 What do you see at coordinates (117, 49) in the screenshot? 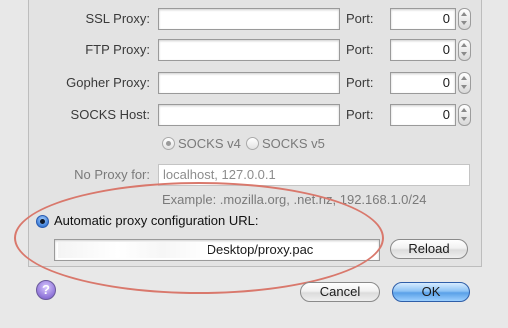
I see `ftp-proxy-label: FTP Proxy:` at bounding box center [117, 49].